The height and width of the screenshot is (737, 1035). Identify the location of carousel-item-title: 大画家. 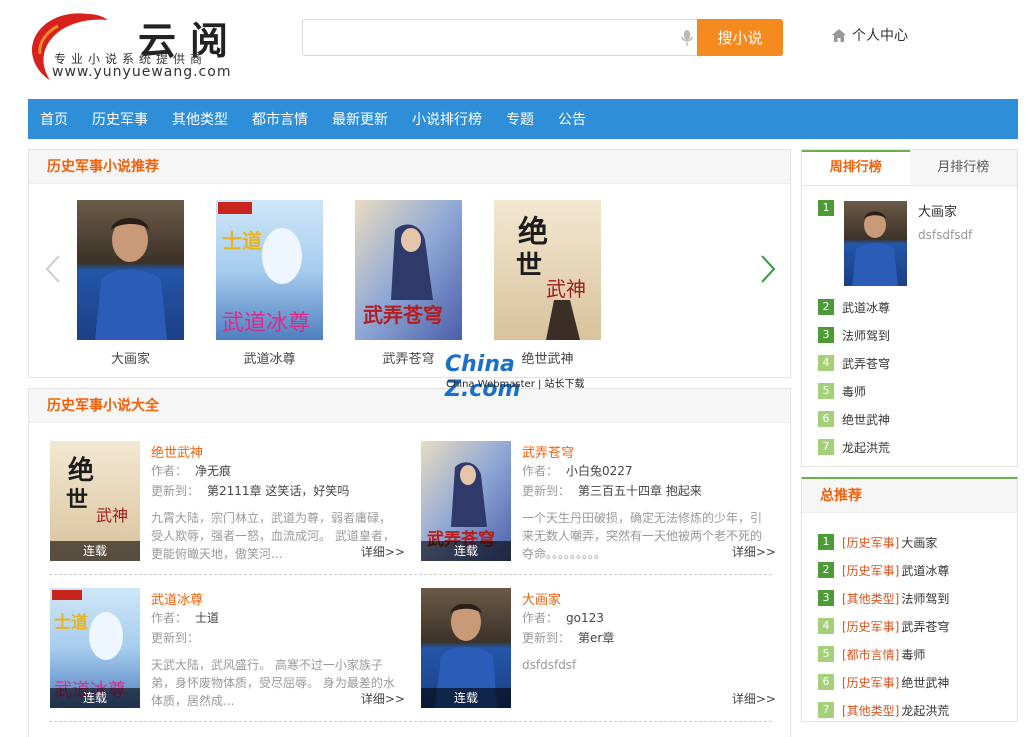
(130, 359).